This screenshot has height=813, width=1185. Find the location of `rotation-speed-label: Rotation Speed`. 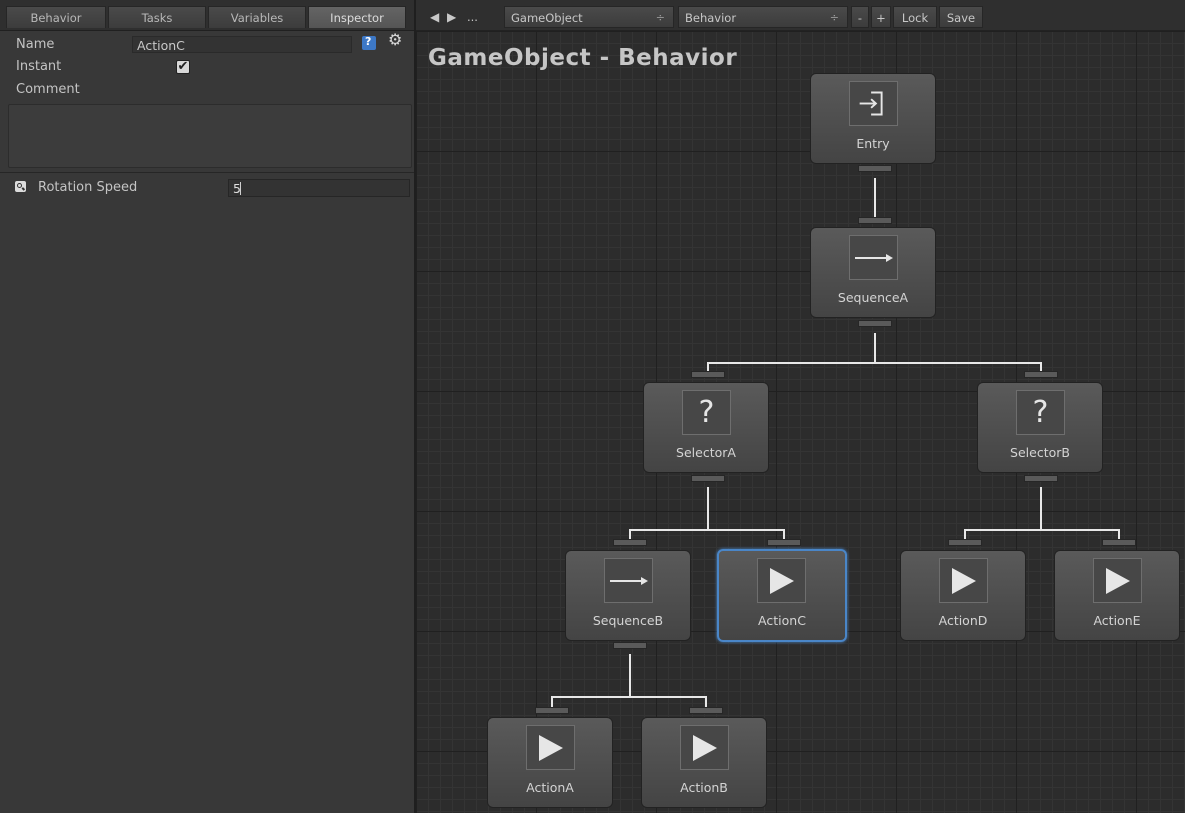

rotation-speed-label: Rotation Speed is located at coordinates (88, 187).